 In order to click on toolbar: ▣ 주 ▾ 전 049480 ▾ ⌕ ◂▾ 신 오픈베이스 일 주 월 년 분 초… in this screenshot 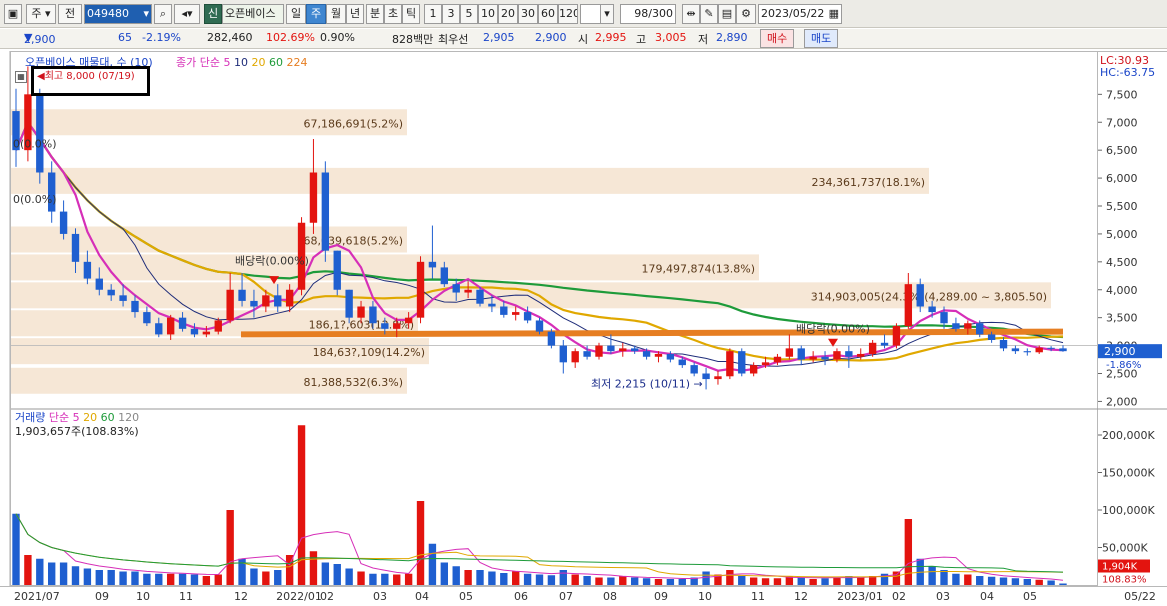, I will do `click(583, 14)`.